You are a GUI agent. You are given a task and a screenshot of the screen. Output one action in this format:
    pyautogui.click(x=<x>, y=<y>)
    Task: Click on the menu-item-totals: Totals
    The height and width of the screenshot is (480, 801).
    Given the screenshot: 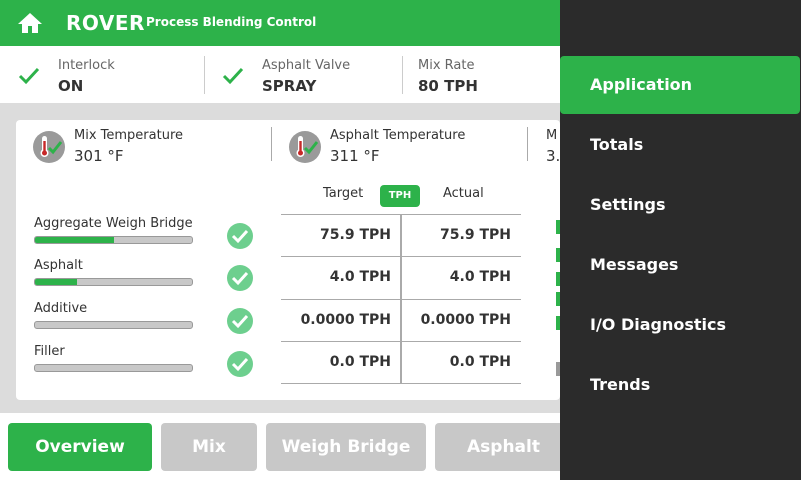 What is the action you would take?
    pyautogui.click(x=680, y=145)
    